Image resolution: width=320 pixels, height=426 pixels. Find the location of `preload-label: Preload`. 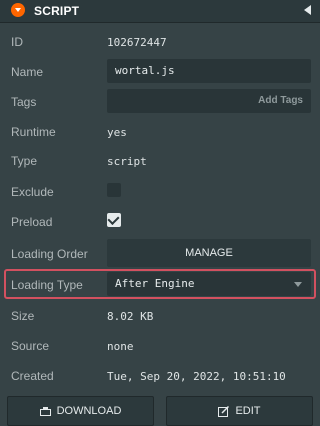

preload-label: Preload is located at coordinates (32, 222).